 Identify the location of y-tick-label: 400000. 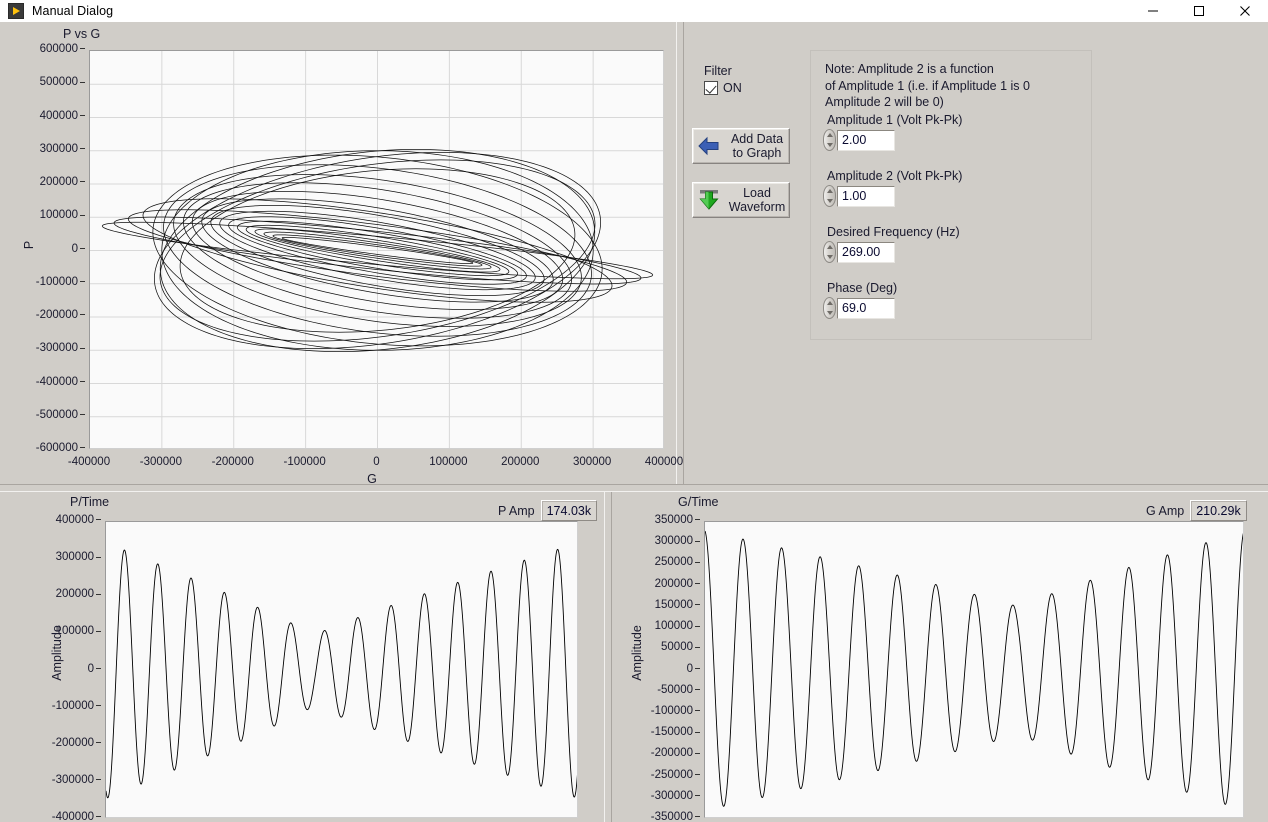
(42, 116).